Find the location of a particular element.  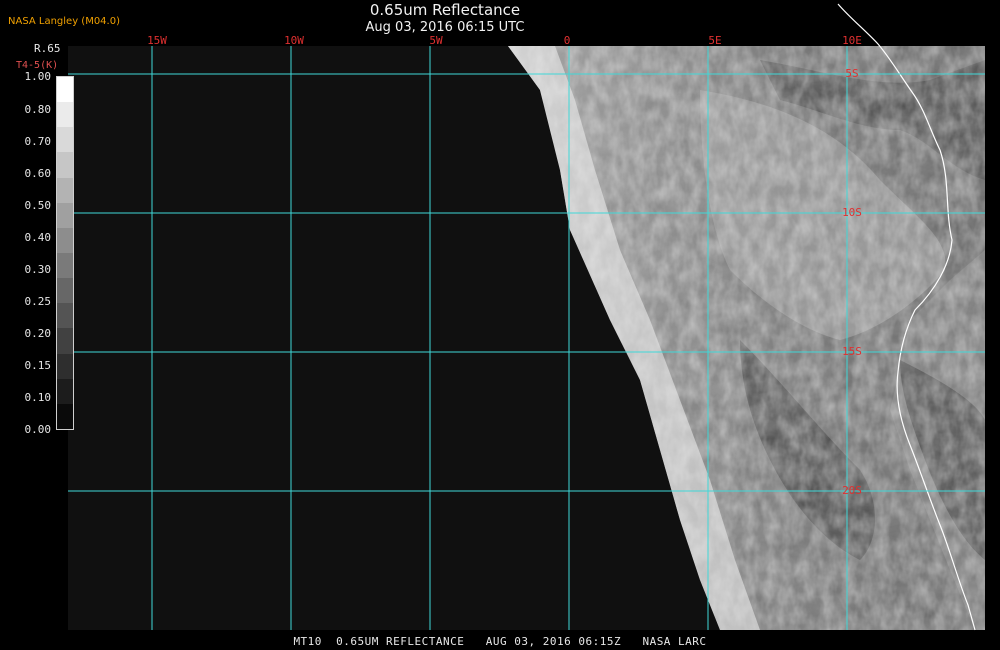

legend-tick-label: 1.00 is located at coordinates (38, 76).